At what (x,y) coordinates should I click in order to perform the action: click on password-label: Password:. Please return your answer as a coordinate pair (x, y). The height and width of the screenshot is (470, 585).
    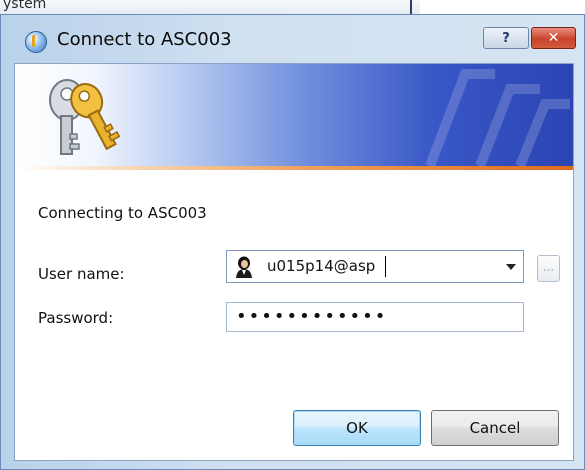
    Looking at the image, I should click on (76, 318).